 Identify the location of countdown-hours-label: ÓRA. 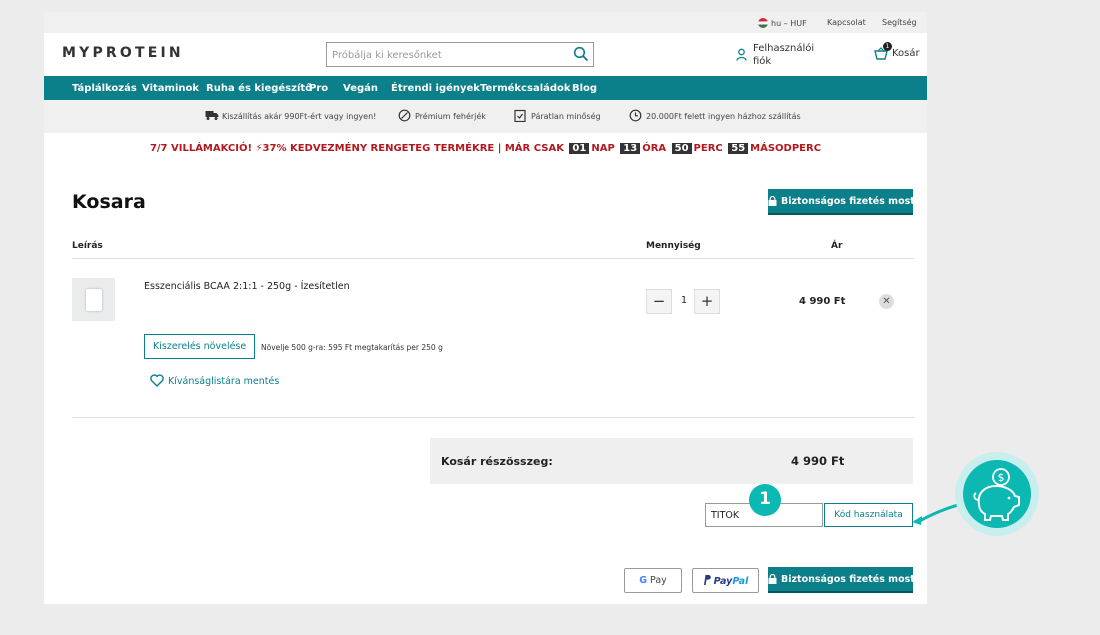
(654, 148).